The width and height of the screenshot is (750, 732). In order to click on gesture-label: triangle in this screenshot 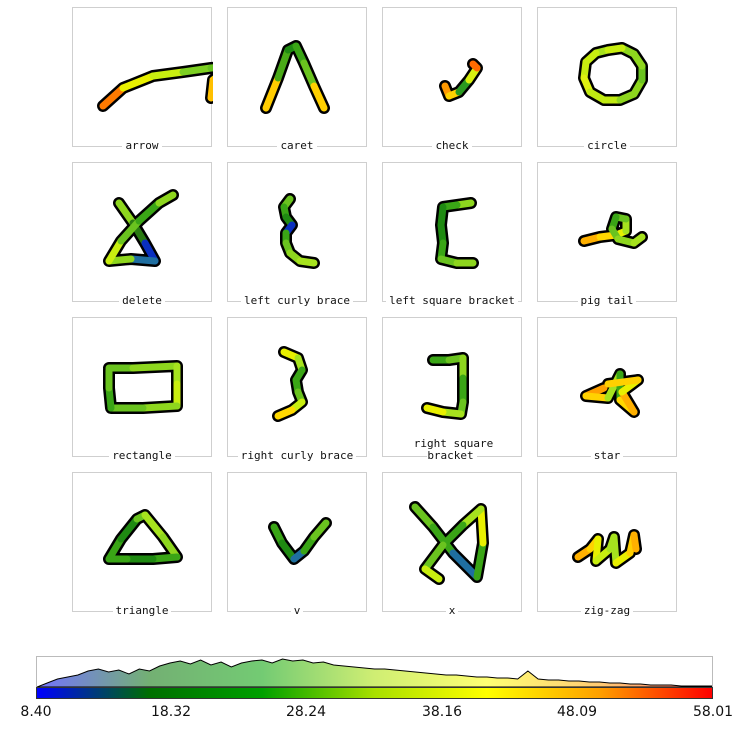, I will do `click(142, 610)`.